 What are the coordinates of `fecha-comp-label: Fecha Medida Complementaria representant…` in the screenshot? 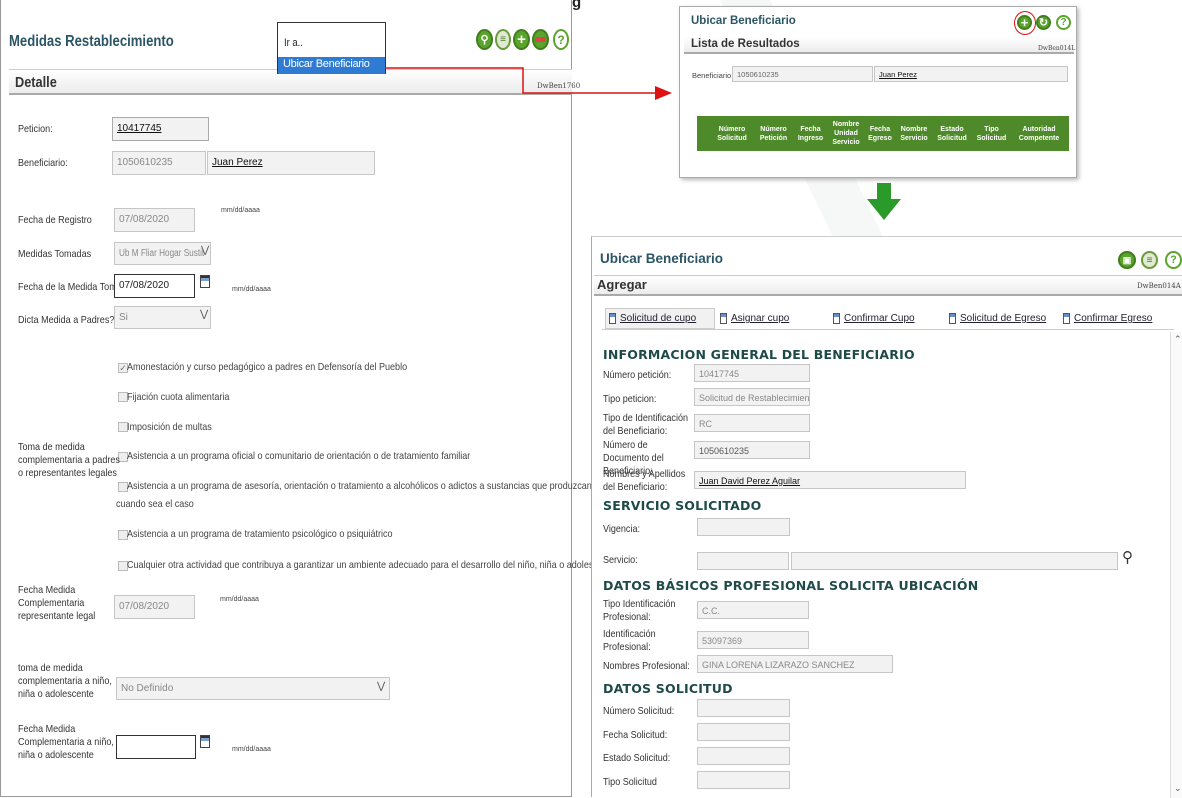 It's located at (57, 603).